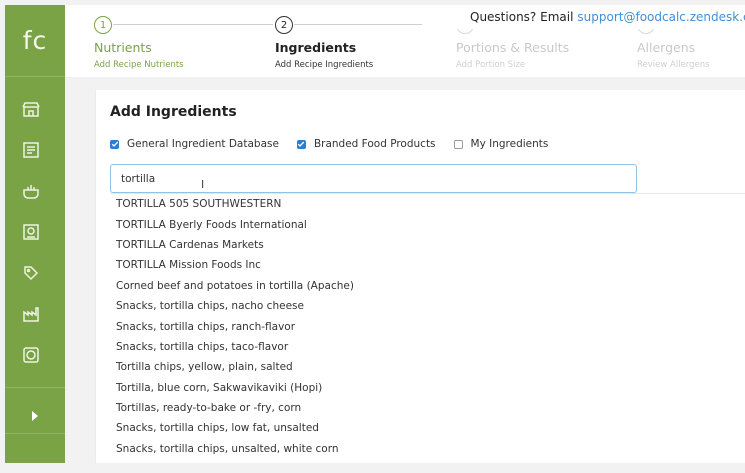  What do you see at coordinates (284, 25) in the screenshot?
I see `step-number: 2` at bounding box center [284, 25].